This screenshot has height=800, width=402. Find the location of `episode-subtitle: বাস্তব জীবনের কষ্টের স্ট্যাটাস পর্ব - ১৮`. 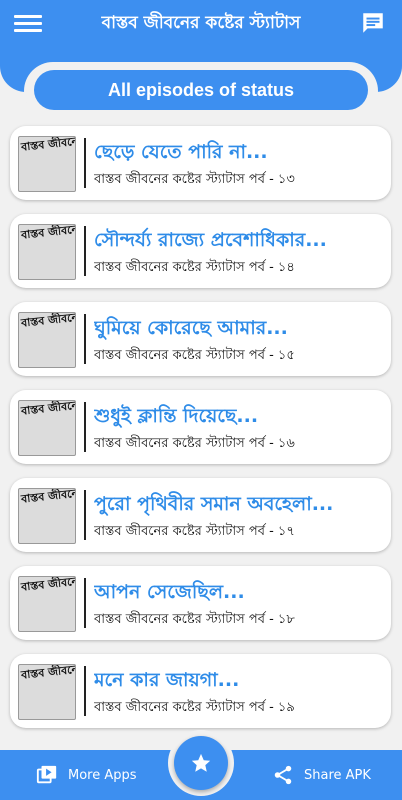

episode-subtitle: বাস্তব জীবনের কষ্টের স্ট্যাটাস পর্ব - ১৮ is located at coordinates (194, 619).